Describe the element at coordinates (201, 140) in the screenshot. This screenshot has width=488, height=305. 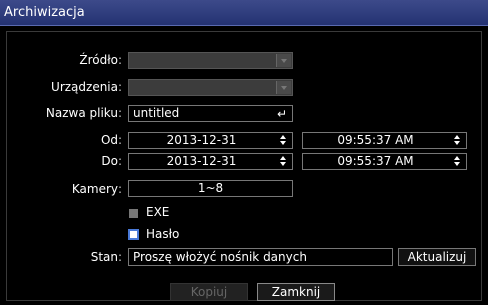
I see `from-date-value: 2013-12-31` at that location.